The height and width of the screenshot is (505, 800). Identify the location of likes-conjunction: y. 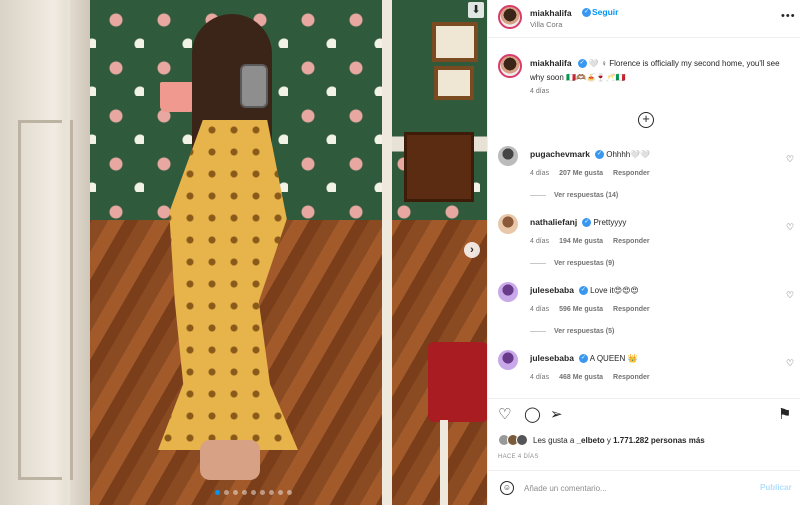
(608, 440).